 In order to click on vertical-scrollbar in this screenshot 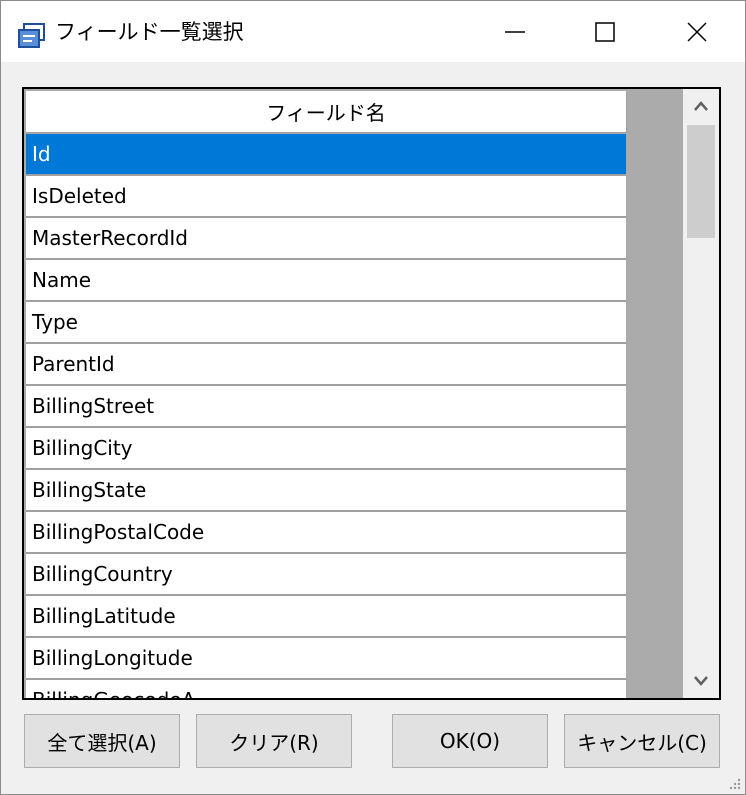, I will do `click(701, 393)`.